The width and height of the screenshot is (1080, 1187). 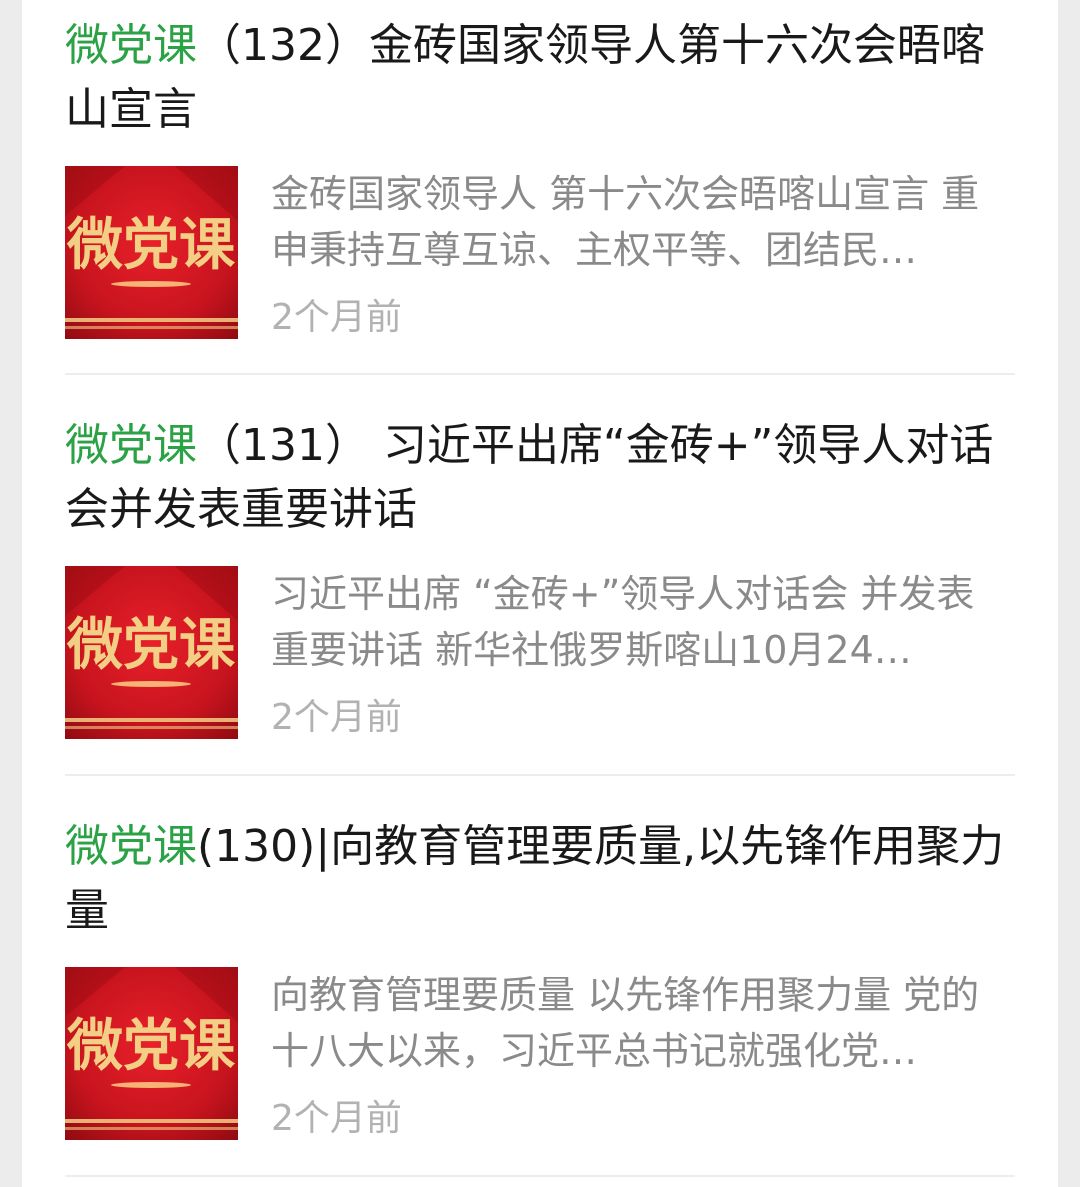 What do you see at coordinates (529, 477) in the screenshot?
I see `title-text: （131） 习近平出席“金砖+”领导人对话会并发表重要讲话` at bounding box center [529, 477].